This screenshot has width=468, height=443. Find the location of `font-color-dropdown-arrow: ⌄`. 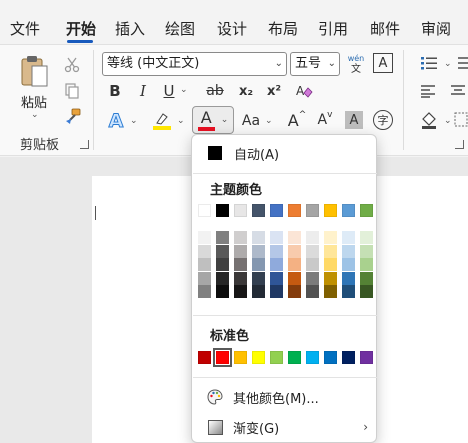

font-color-dropdown-arrow: ⌄ is located at coordinates (225, 120).